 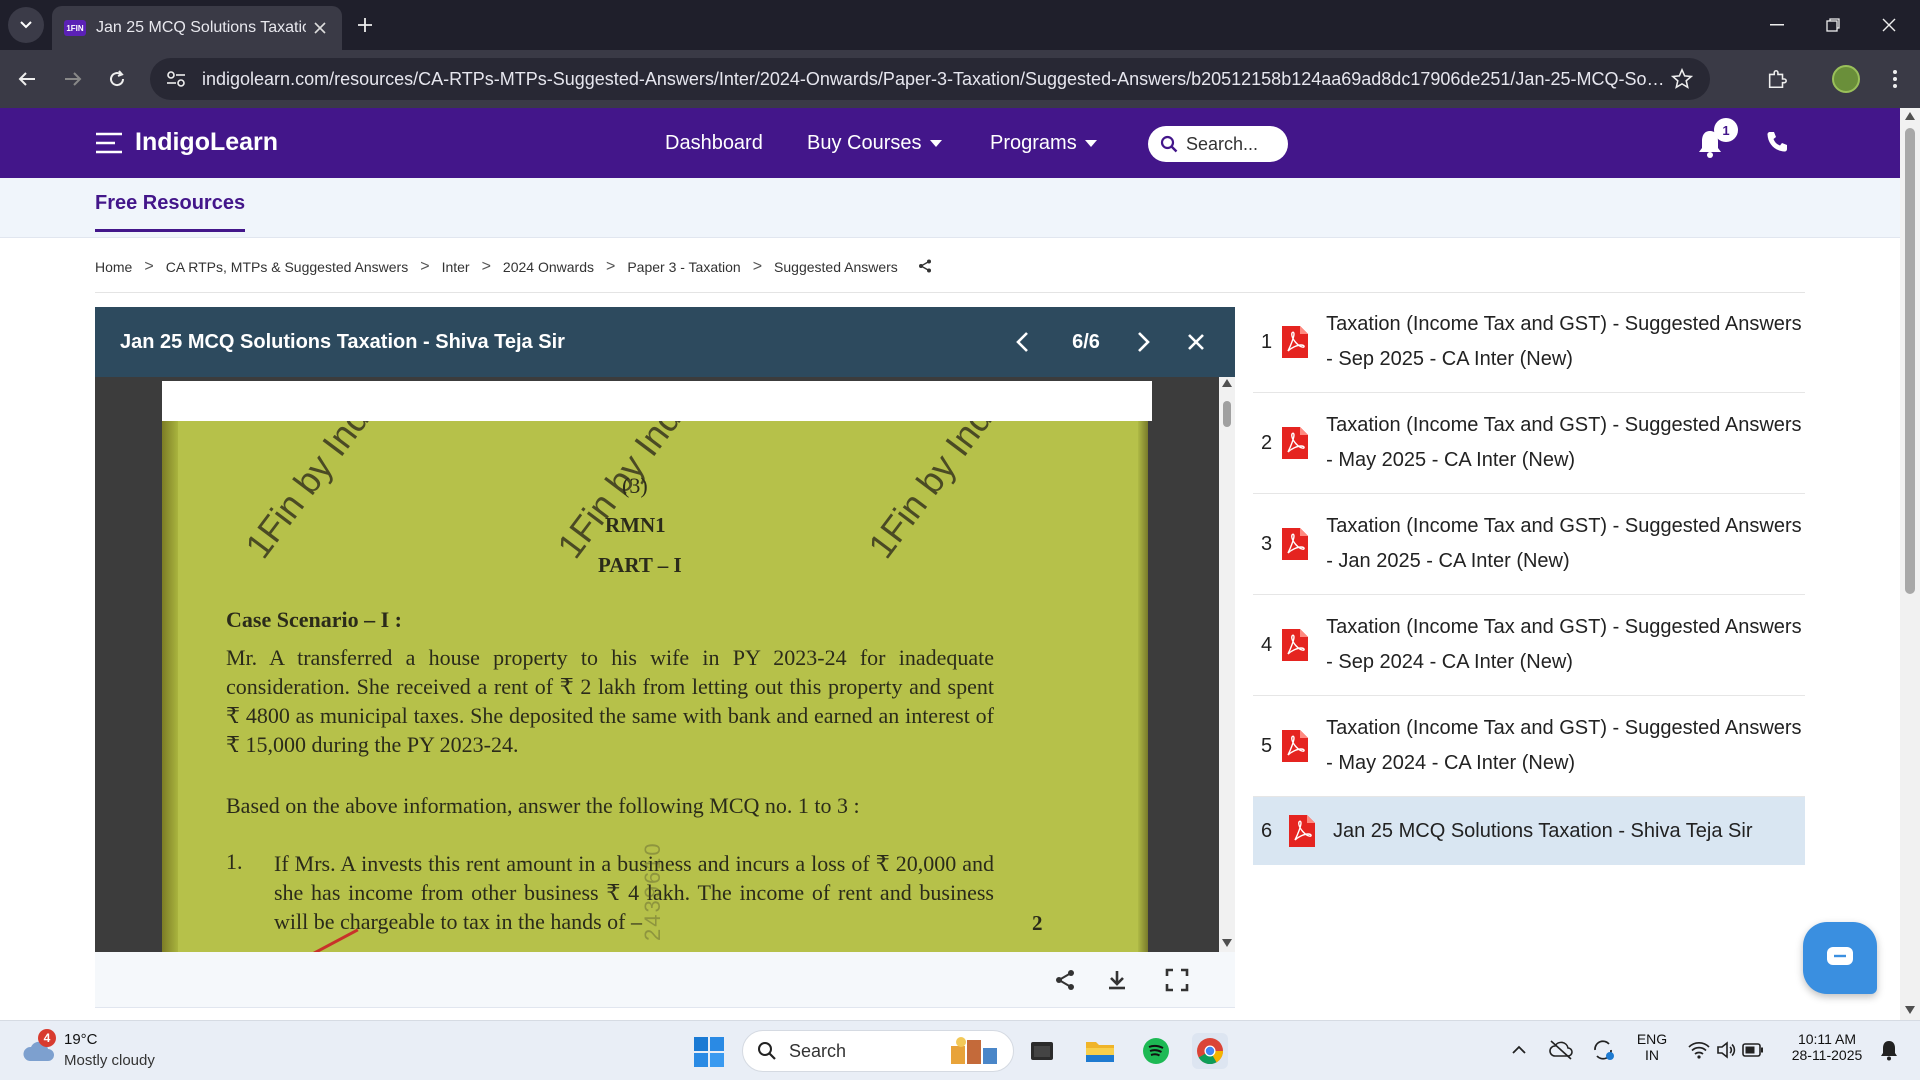 What do you see at coordinates (1519, 1050) in the screenshot?
I see `show-hidden-icons-button` at bounding box center [1519, 1050].